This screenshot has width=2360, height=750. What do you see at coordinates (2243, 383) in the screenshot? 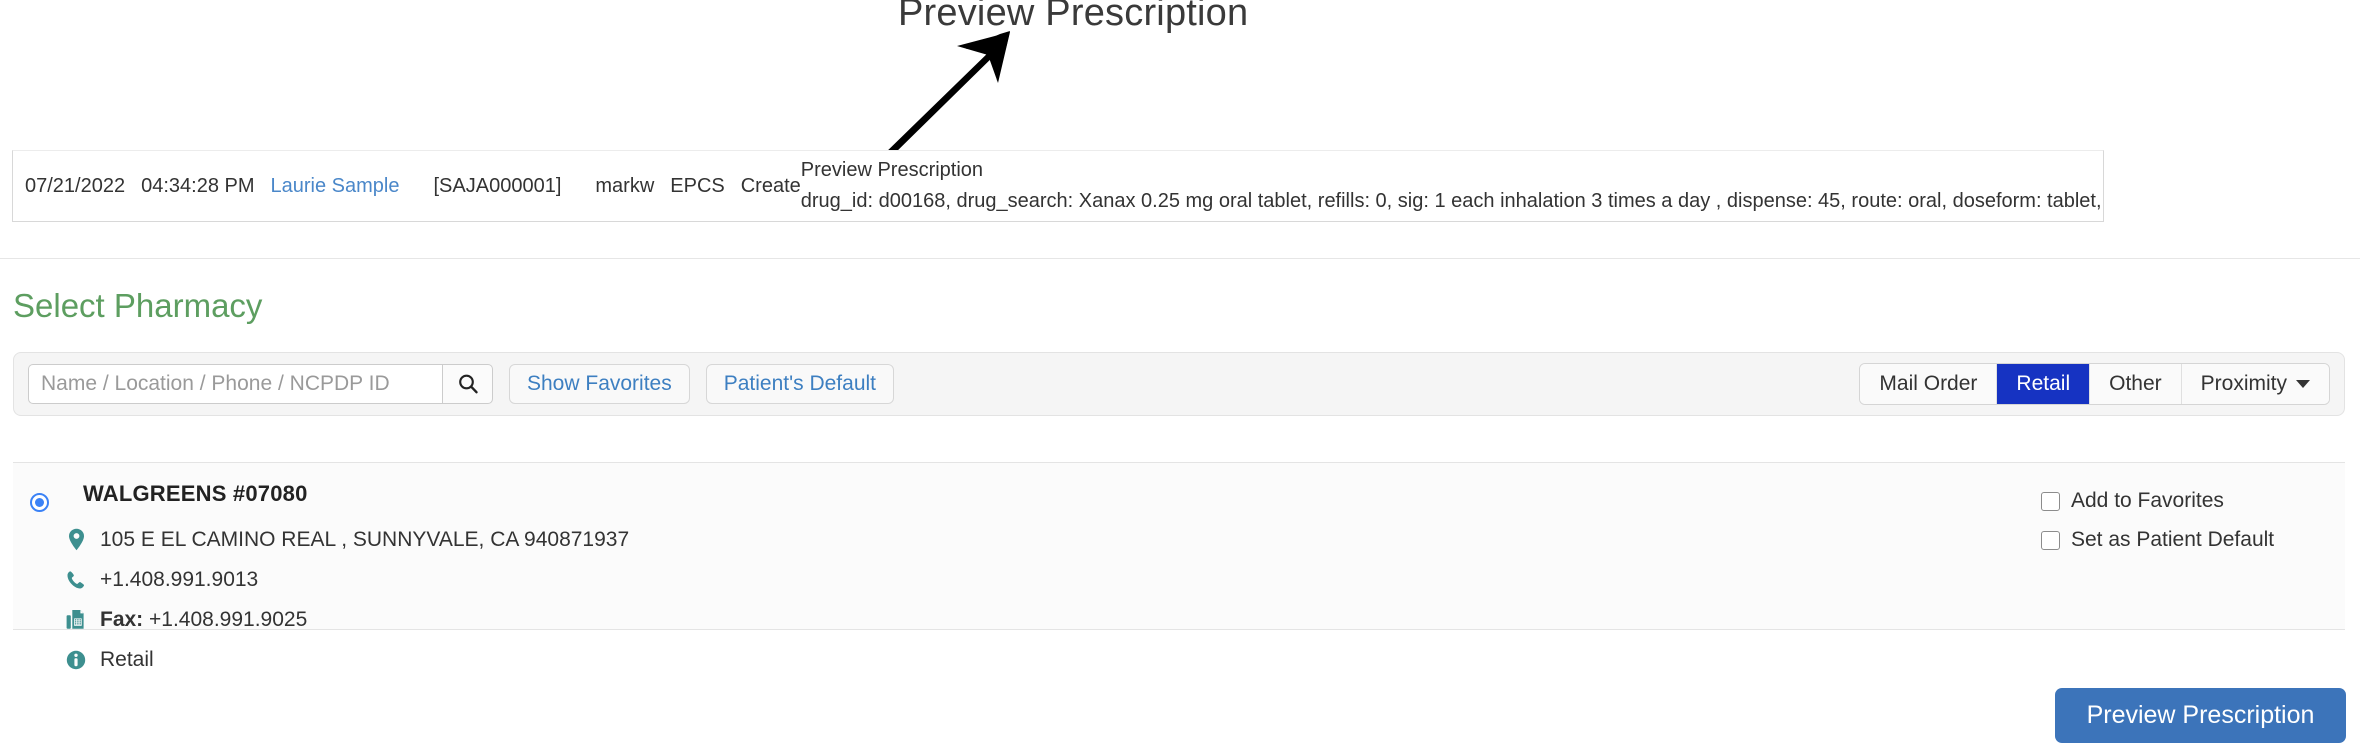
I see `proximity-label: Proximity` at bounding box center [2243, 383].